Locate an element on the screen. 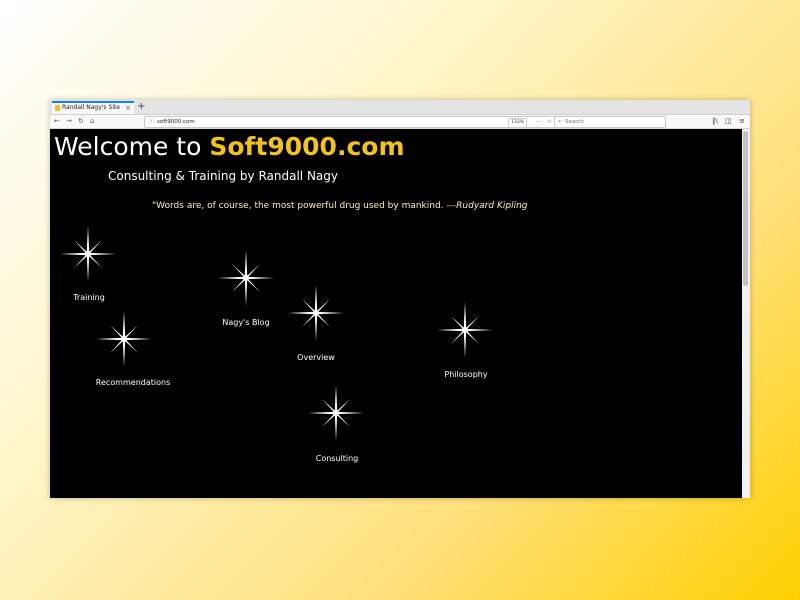 This screenshot has height=600, width=800. consulting-label: Consulting is located at coordinates (337, 458).